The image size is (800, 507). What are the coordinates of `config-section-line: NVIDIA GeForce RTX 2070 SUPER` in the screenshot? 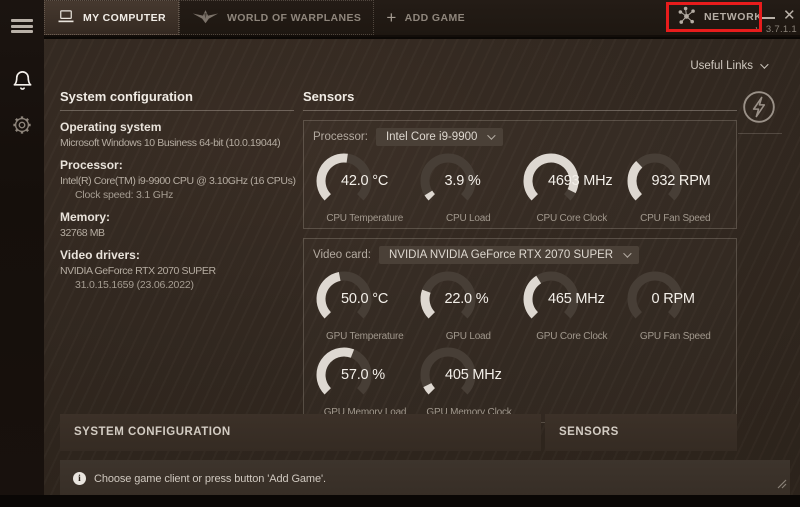 It's located at (138, 271).